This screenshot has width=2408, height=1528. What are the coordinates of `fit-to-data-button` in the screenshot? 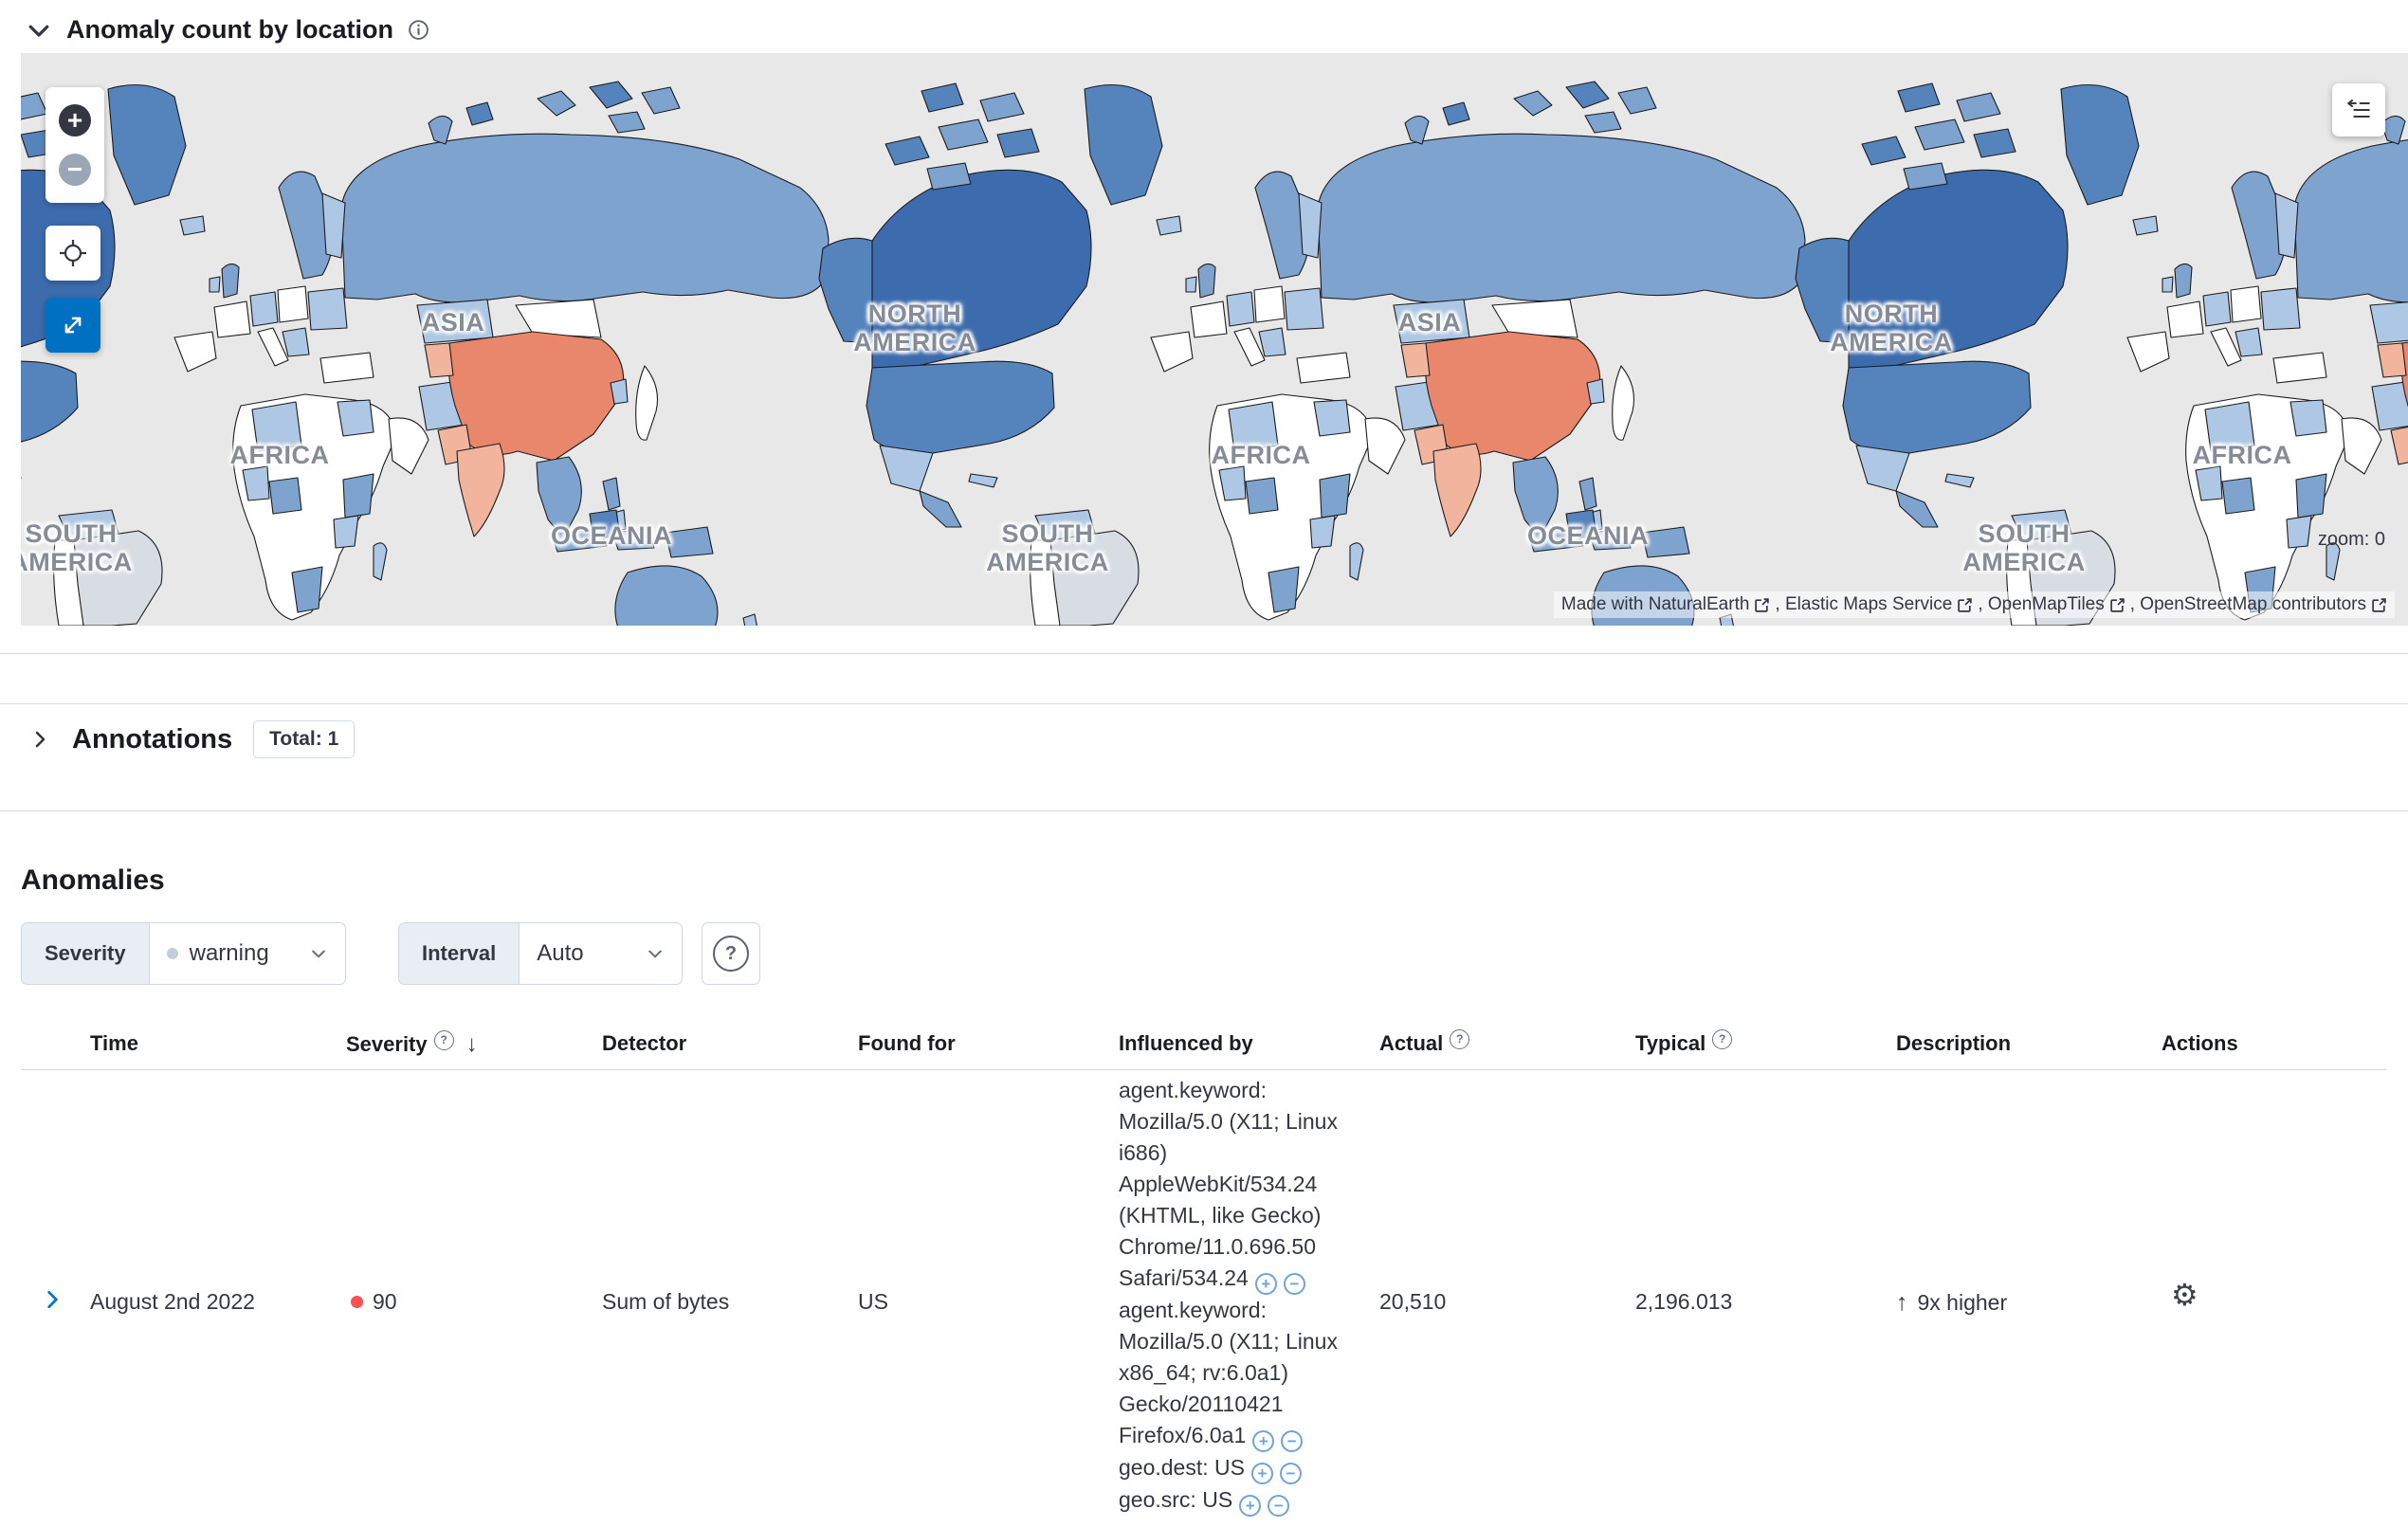 It's located at (73, 325).